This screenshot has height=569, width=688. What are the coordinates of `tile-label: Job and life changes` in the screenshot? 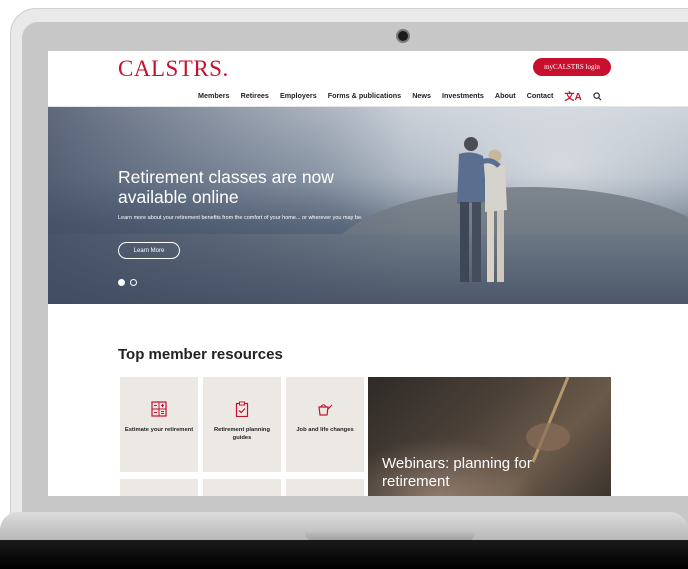 It's located at (325, 430).